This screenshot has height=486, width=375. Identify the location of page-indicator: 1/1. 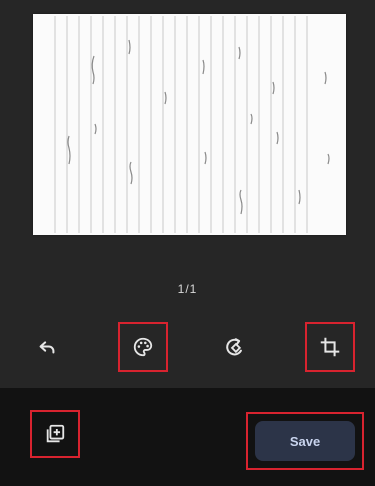
(187, 289).